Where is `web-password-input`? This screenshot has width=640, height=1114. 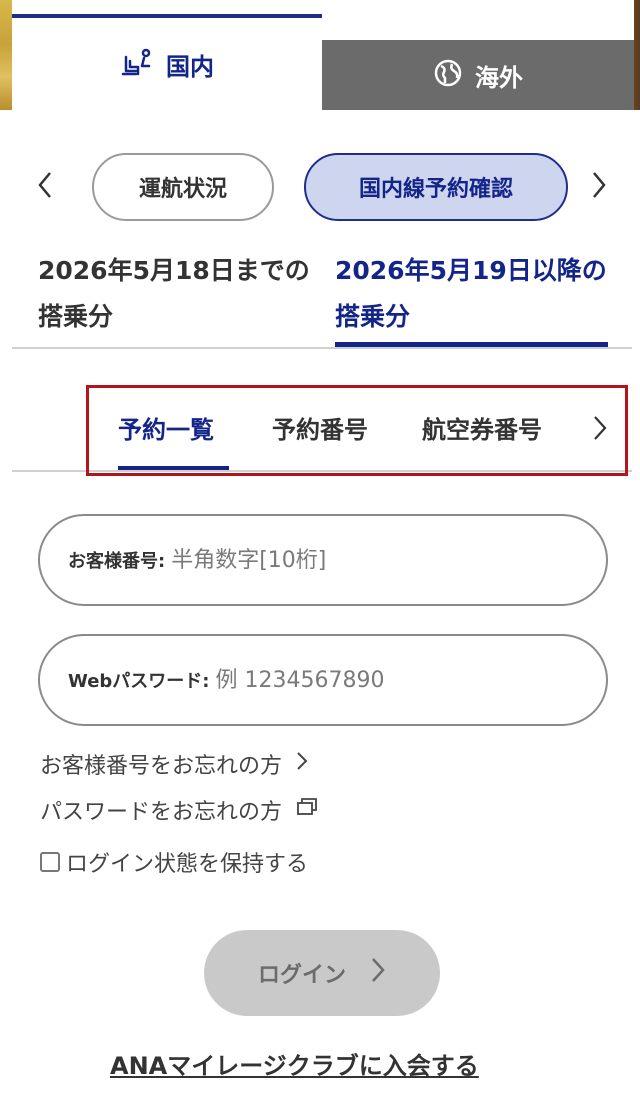 web-password-input is located at coordinates (410, 680).